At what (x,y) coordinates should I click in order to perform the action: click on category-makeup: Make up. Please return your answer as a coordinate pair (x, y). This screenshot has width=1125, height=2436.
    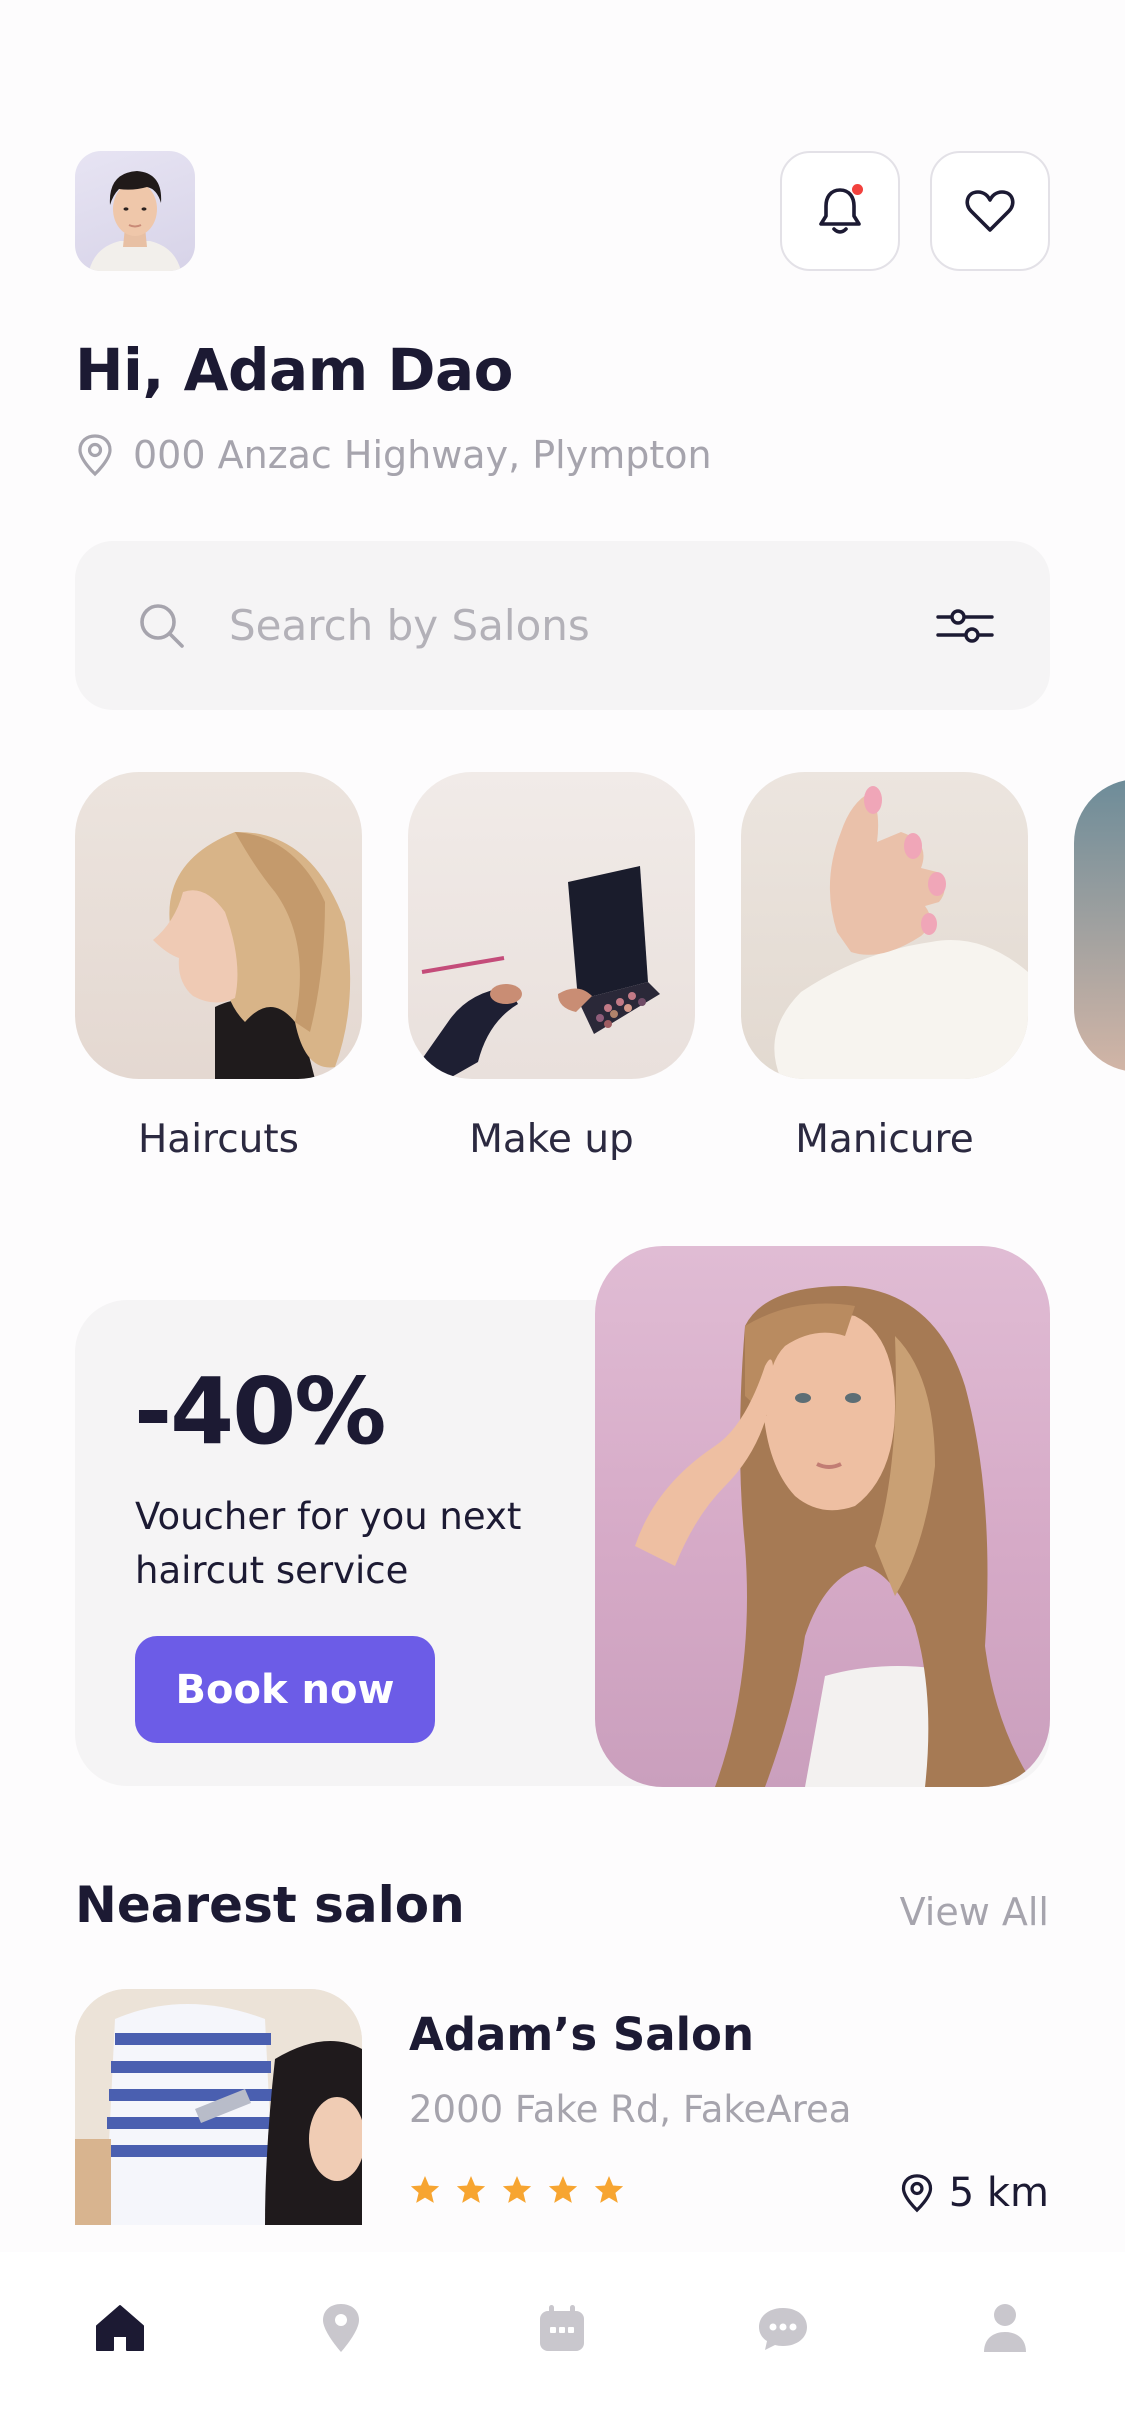
    Looking at the image, I should click on (551, 967).